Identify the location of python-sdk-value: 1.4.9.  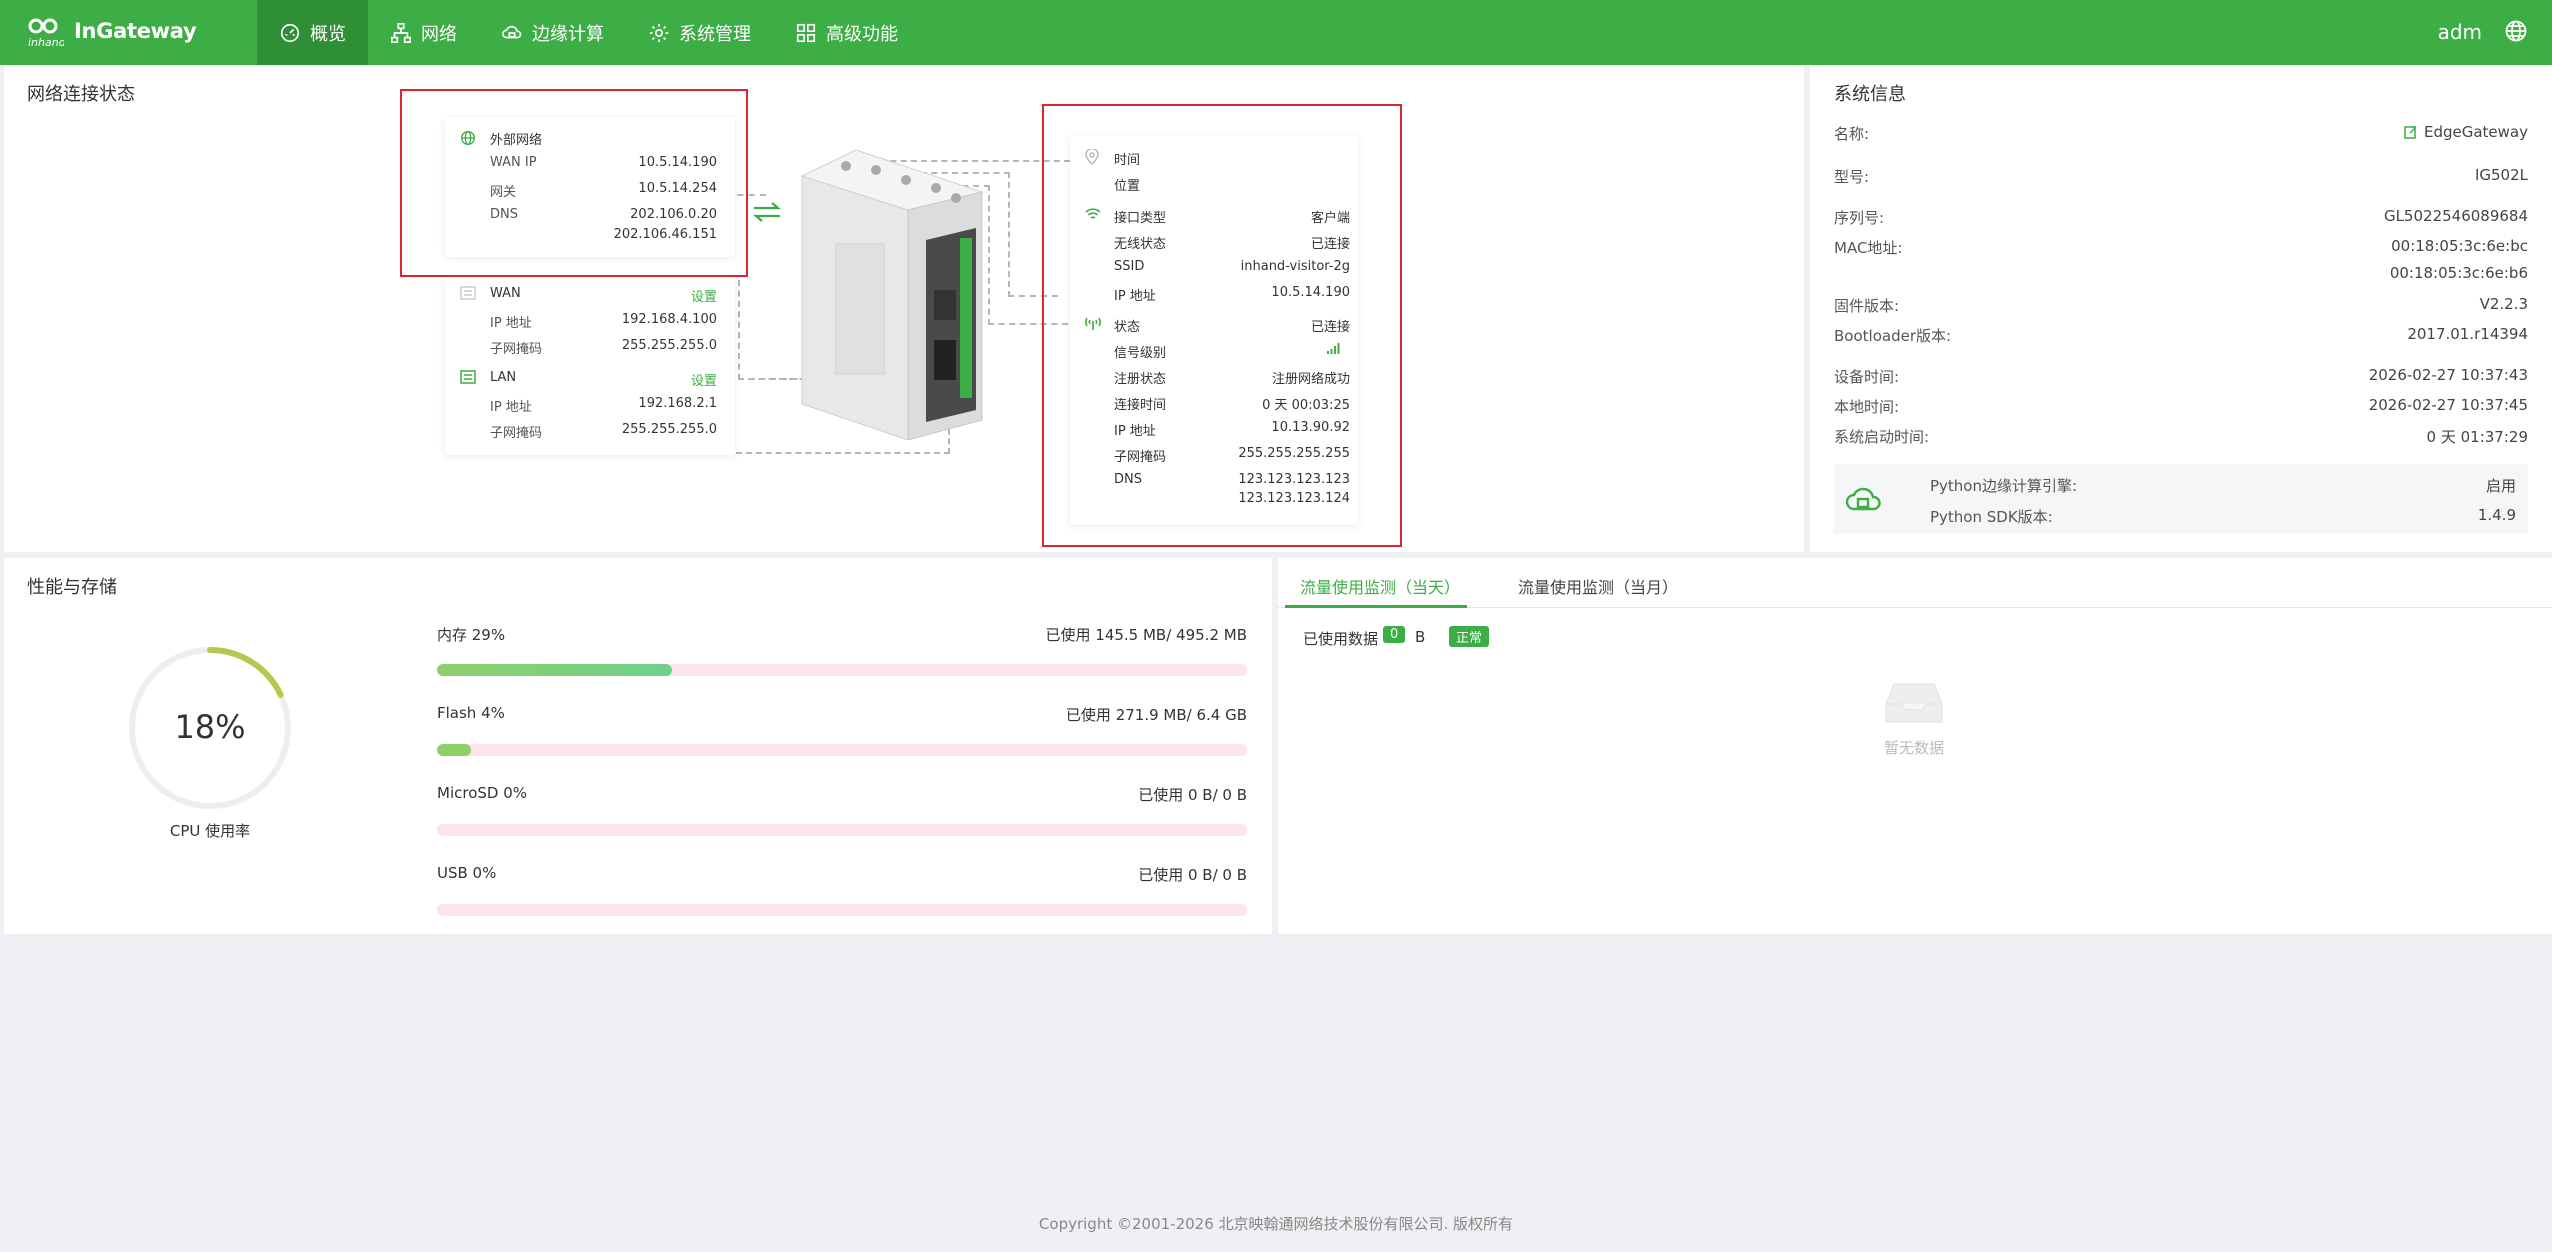
(2496, 515).